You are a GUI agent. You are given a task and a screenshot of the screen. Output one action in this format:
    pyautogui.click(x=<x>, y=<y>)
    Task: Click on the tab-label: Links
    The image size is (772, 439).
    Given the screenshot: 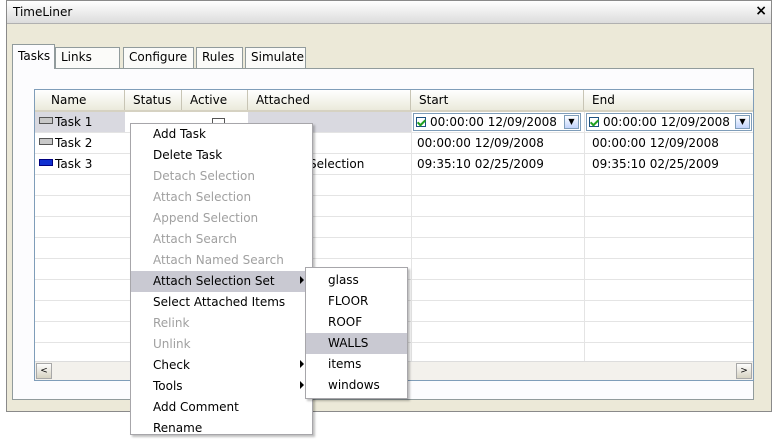 What is the action you would take?
    pyautogui.click(x=76, y=57)
    